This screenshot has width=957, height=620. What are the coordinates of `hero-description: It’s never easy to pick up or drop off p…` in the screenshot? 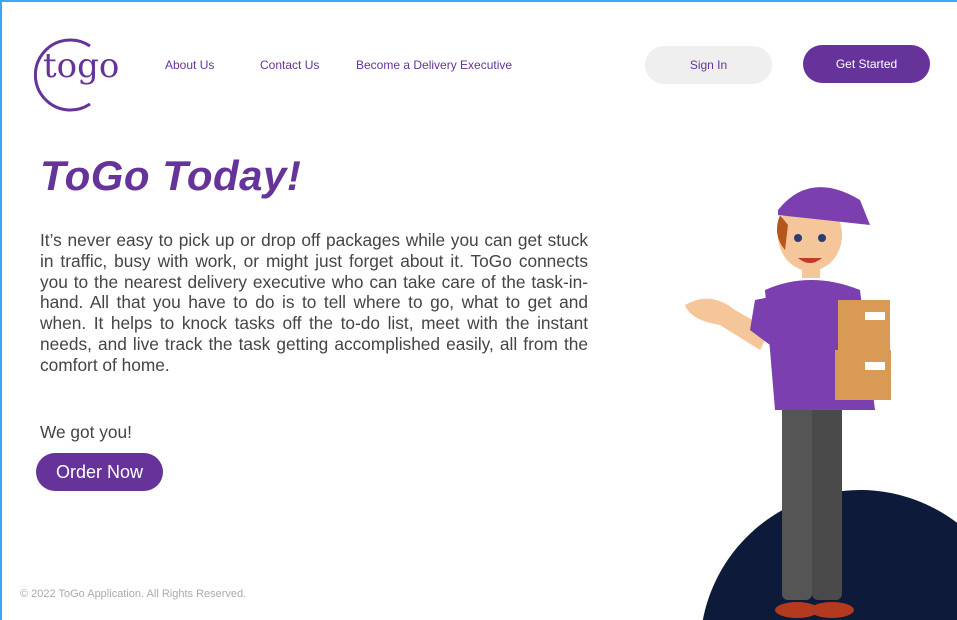 It's located at (314, 302).